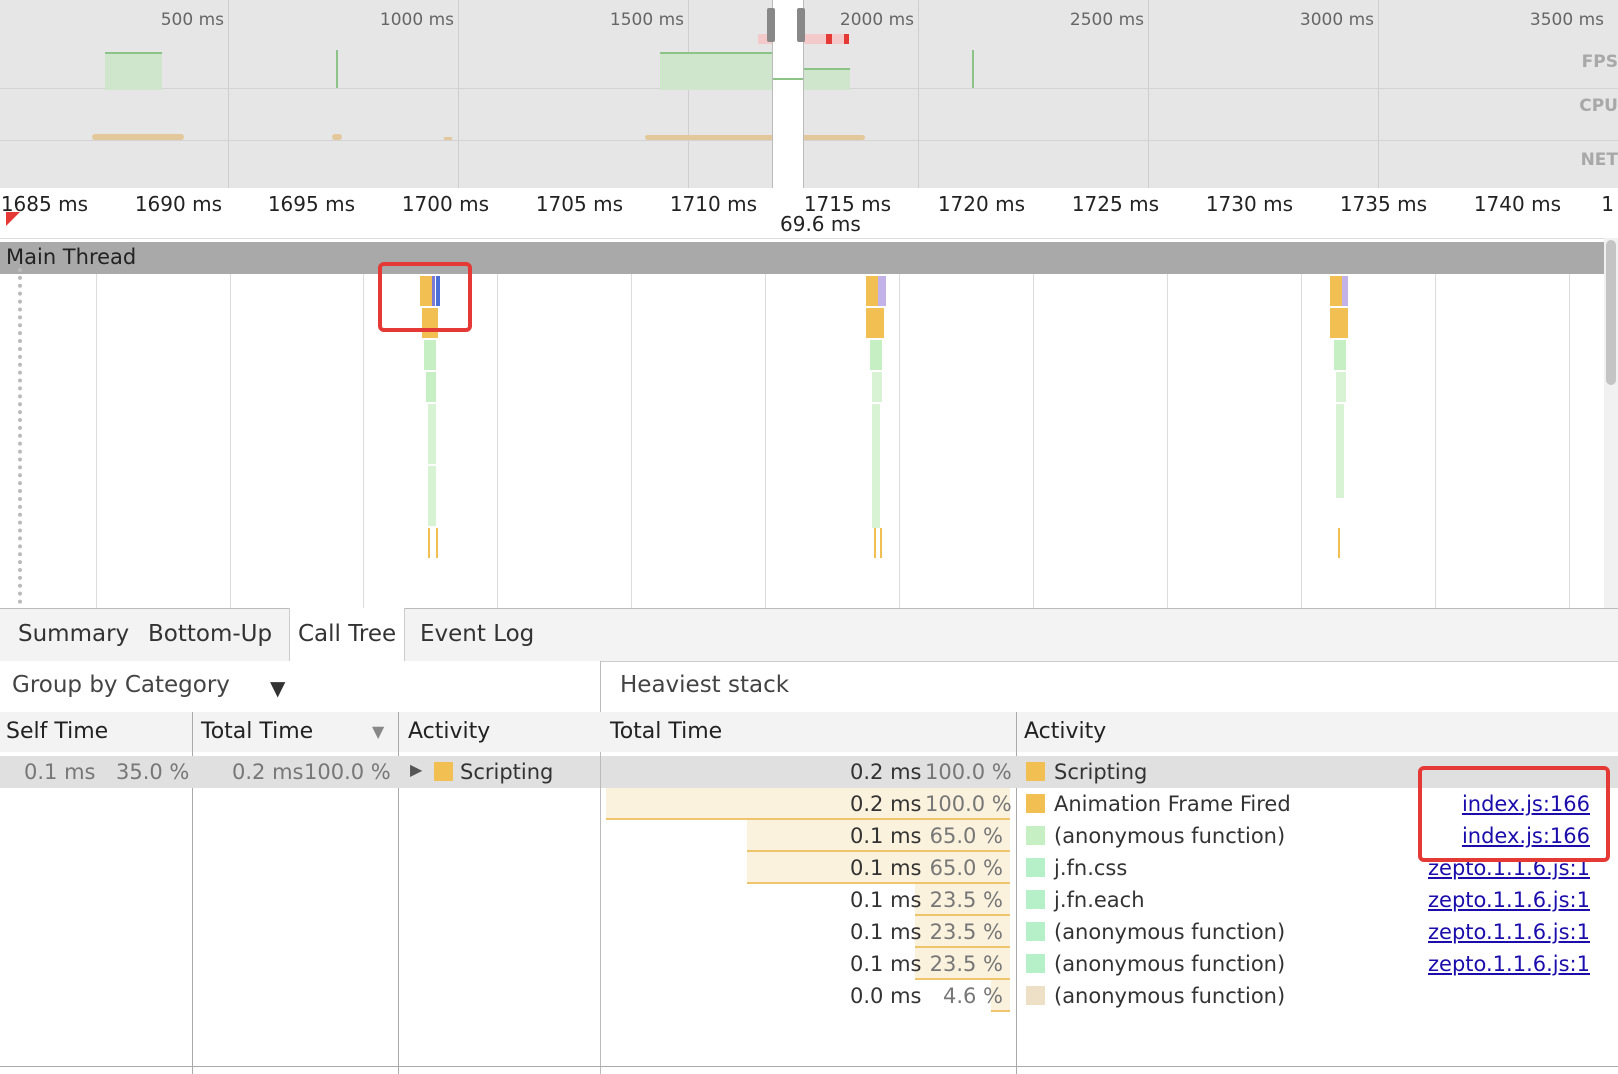 This screenshot has width=1618, height=1074. Describe the element at coordinates (972, 996) in the screenshot. I see `stack-total-pct: 4.6 %` at that location.